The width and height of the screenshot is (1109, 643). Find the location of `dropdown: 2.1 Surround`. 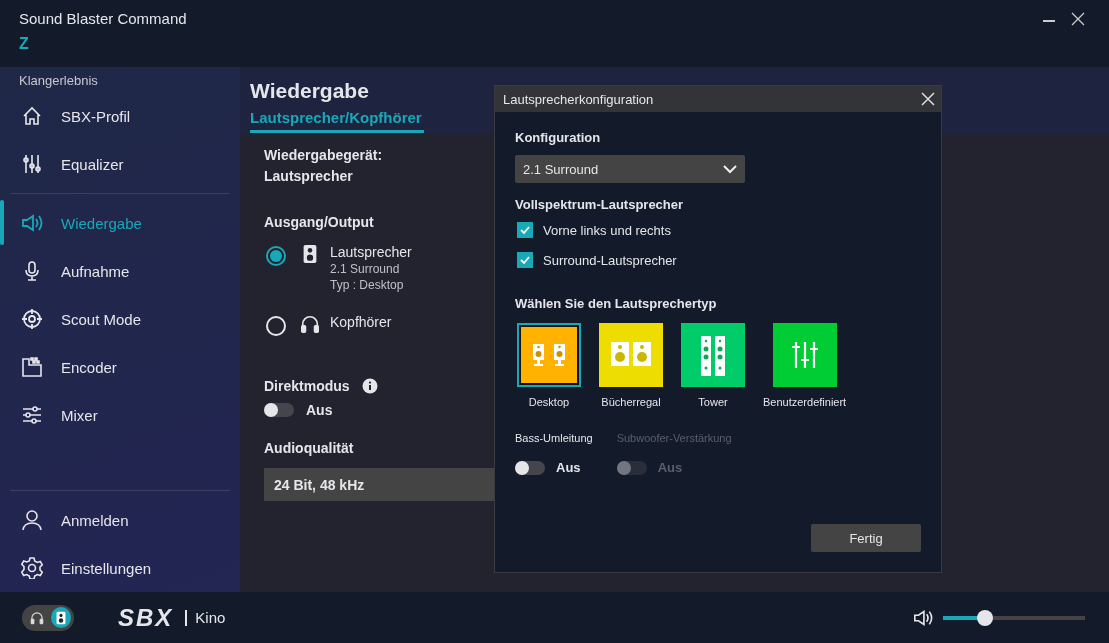

dropdown: 2.1 Surround is located at coordinates (630, 169).